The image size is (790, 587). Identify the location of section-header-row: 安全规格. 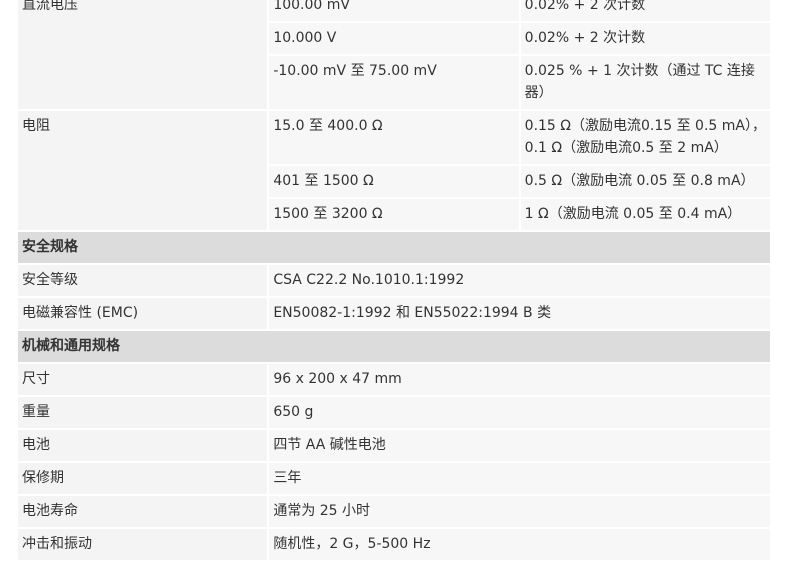
(394, 247).